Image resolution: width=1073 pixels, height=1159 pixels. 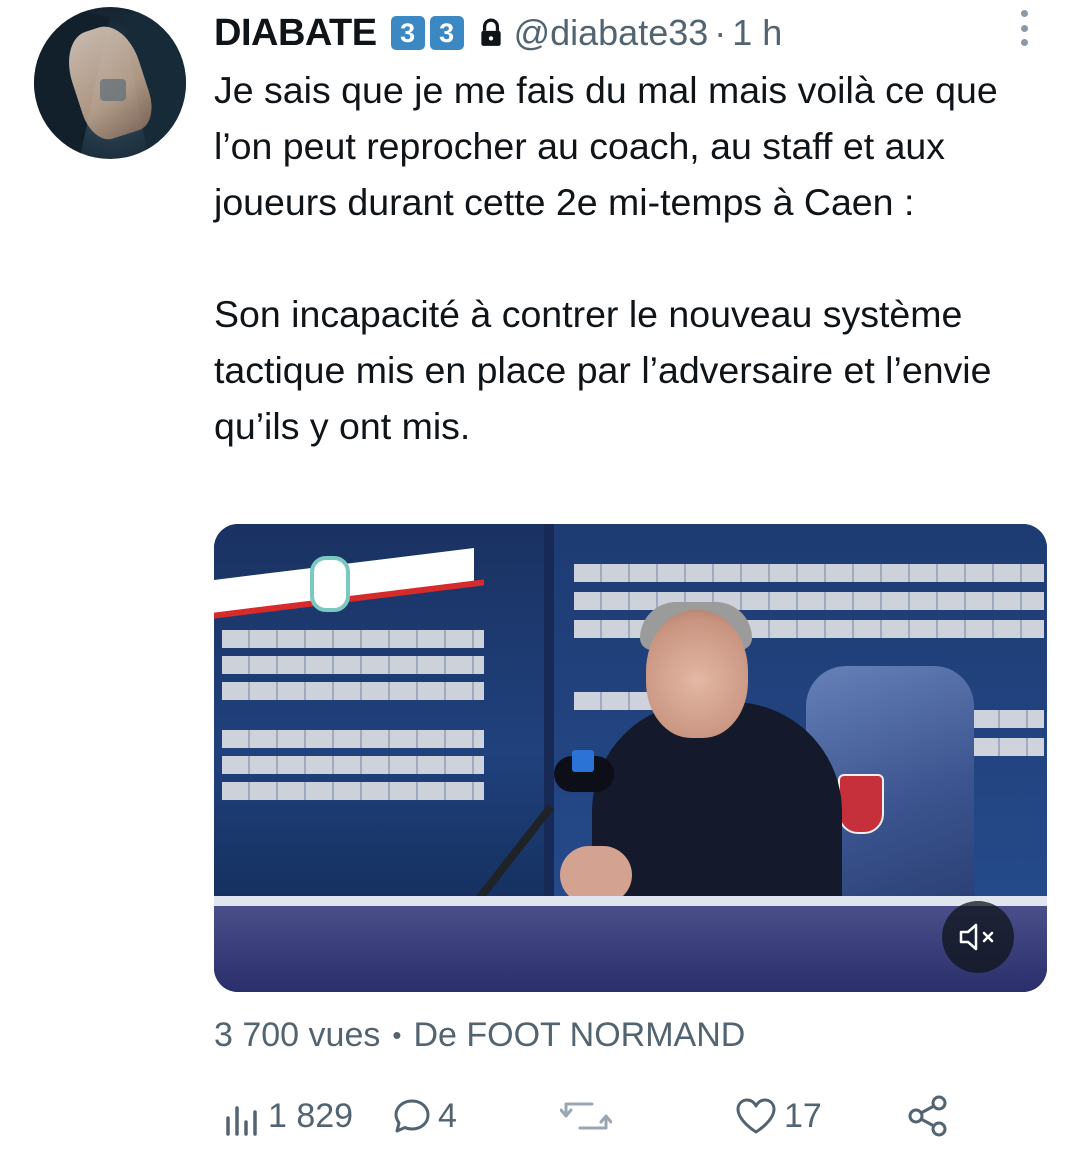 I want to click on video-source: De FOOT NORMAND, so click(x=579, y=1035).